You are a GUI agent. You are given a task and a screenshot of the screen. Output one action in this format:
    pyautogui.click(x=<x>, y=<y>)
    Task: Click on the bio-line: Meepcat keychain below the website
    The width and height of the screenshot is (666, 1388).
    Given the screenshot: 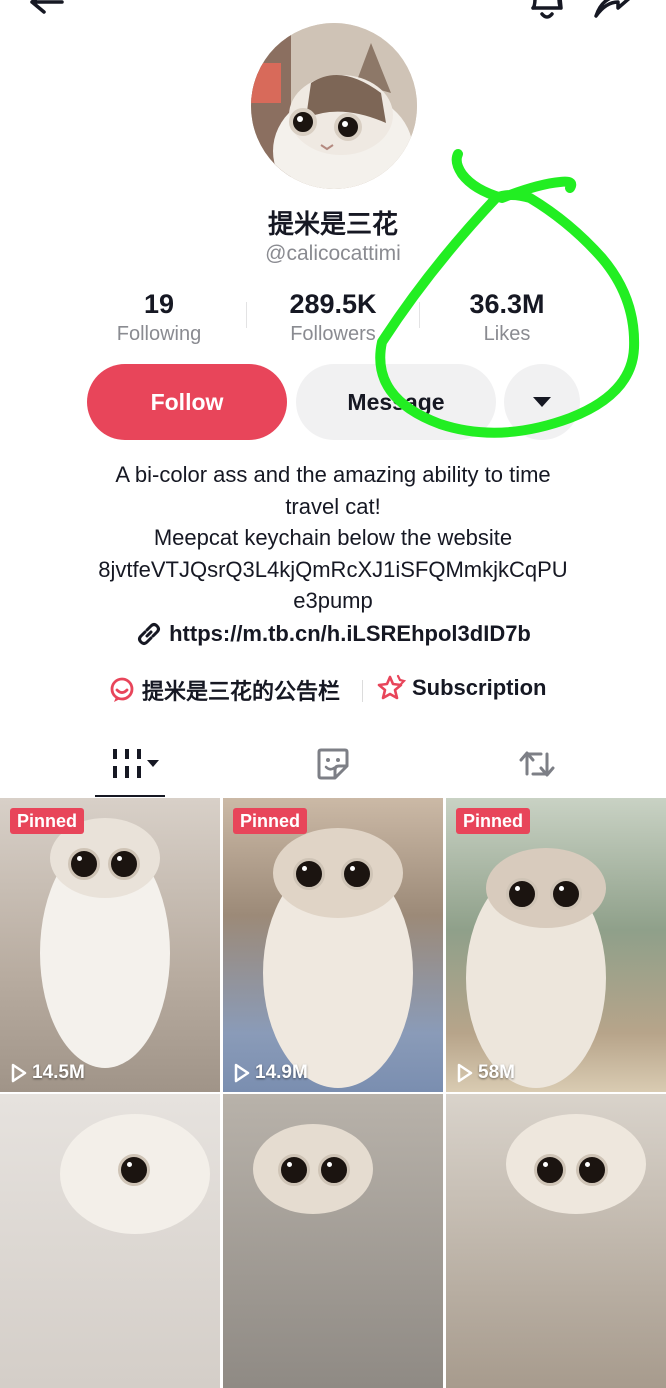 What is the action you would take?
    pyautogui.click(x=333, y=537)
    